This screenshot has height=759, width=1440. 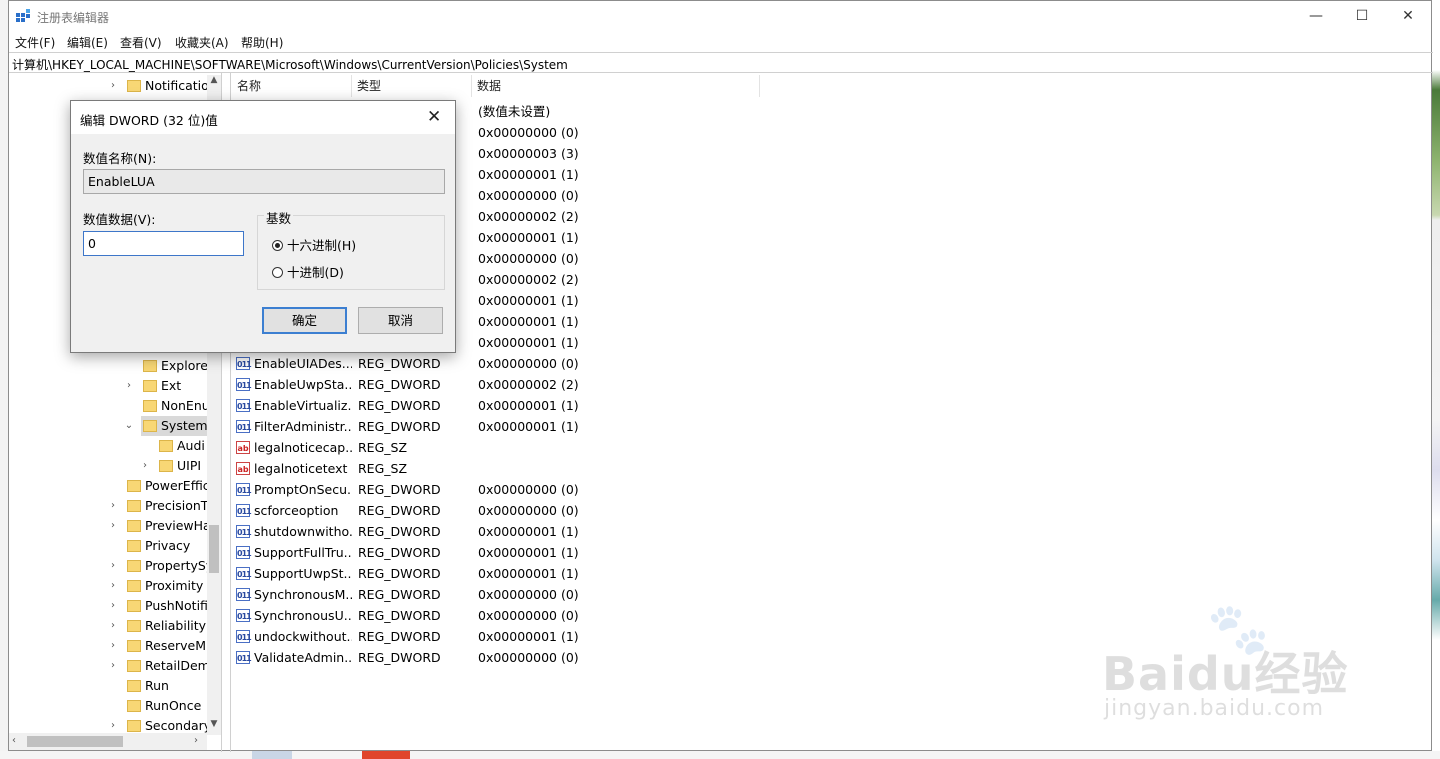 I want to click on radio-unselected-icon, so click(x=277, y=272).